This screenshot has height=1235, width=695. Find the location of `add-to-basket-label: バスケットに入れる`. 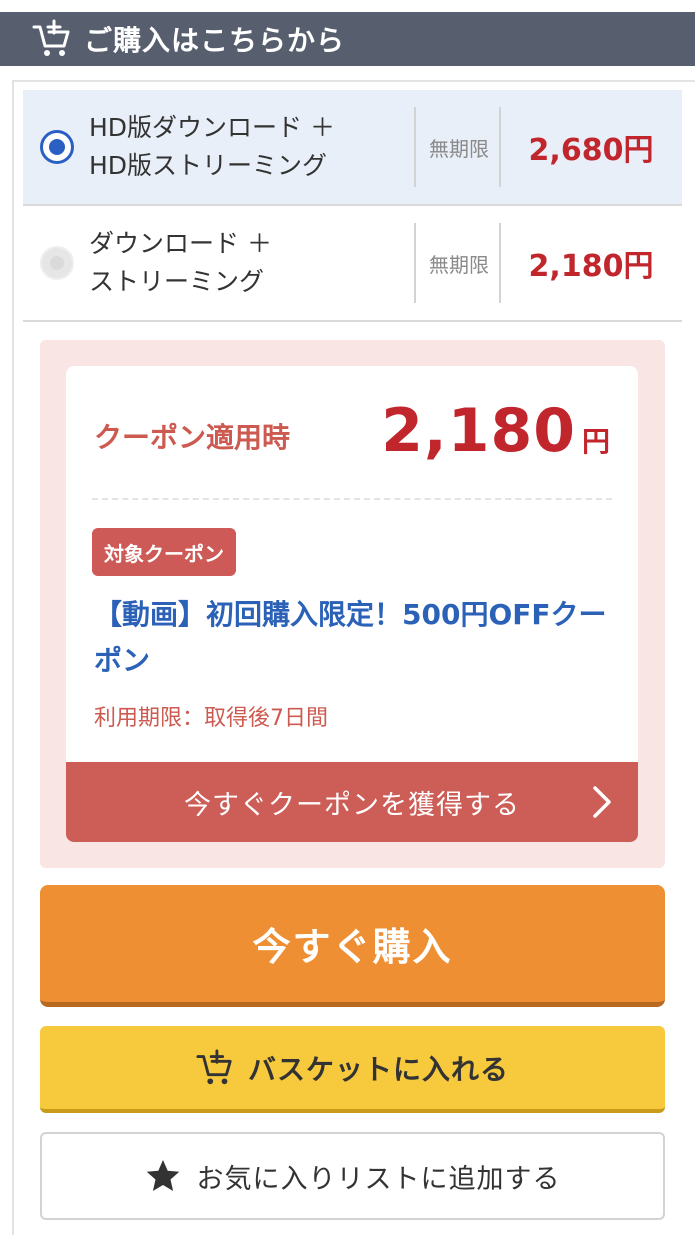

add-to-basket-label: バスケットに入れる is located at coordinates (378, 1069).